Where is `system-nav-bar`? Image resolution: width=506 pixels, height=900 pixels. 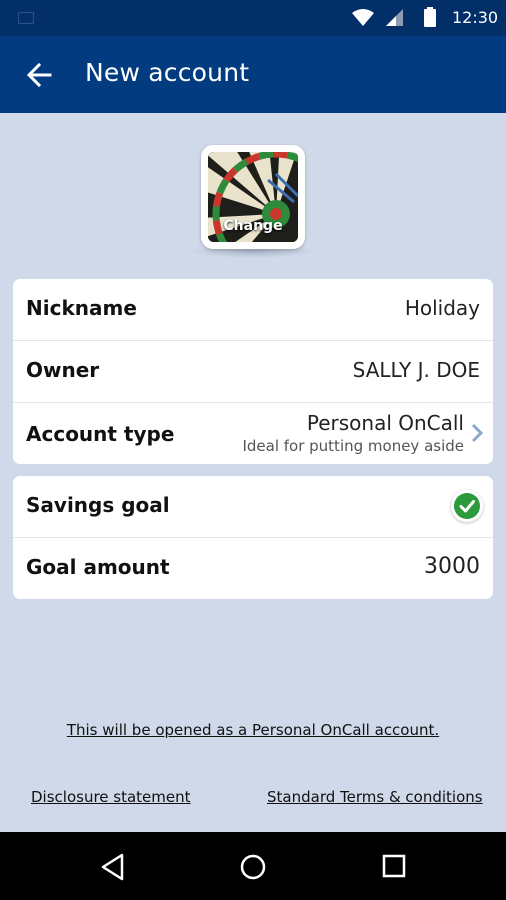 system-nav-bar is located at coordinates (253, 866).